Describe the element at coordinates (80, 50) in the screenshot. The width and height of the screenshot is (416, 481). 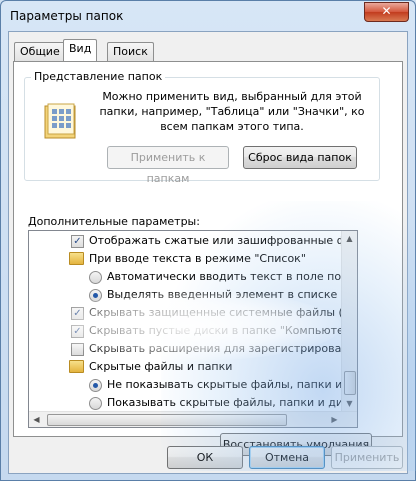
I see `tab-view: Вид` at that location.